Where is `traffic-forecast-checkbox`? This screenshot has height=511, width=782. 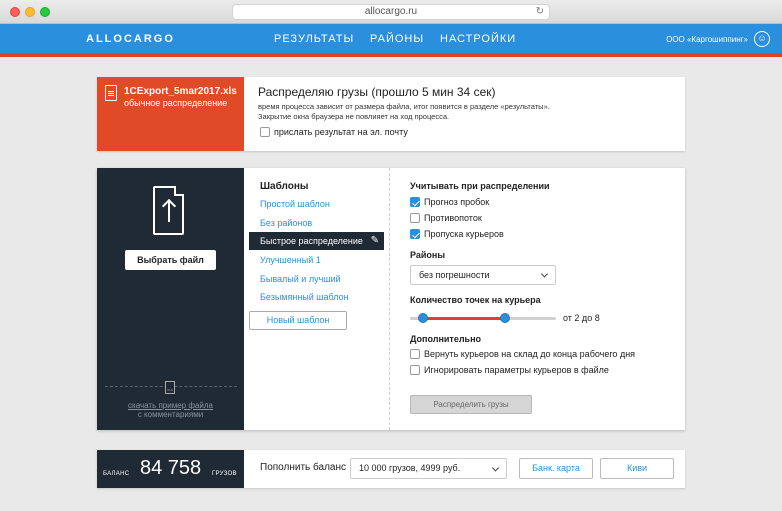
traffic-forecast-checkbox is located at coordinates (415, 202).